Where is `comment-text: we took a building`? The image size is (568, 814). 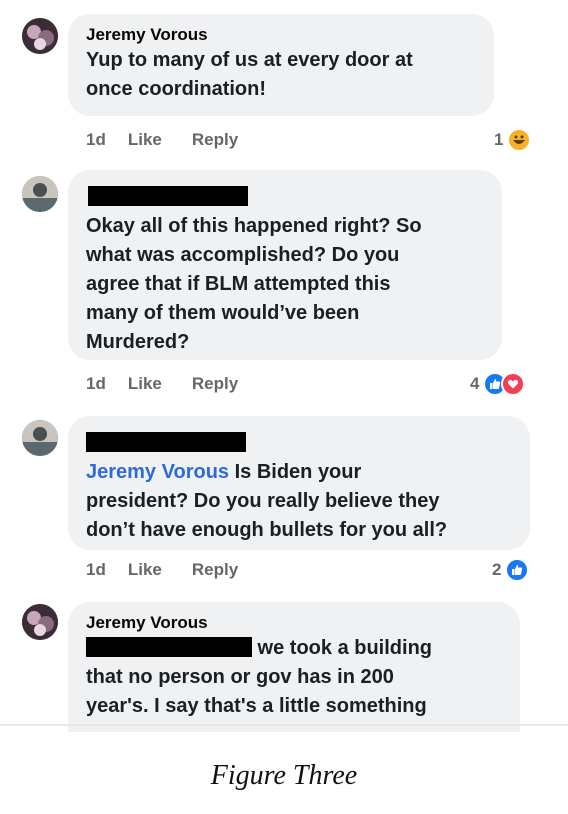
comment-text: we took a building is located at coordinates (342, 648).